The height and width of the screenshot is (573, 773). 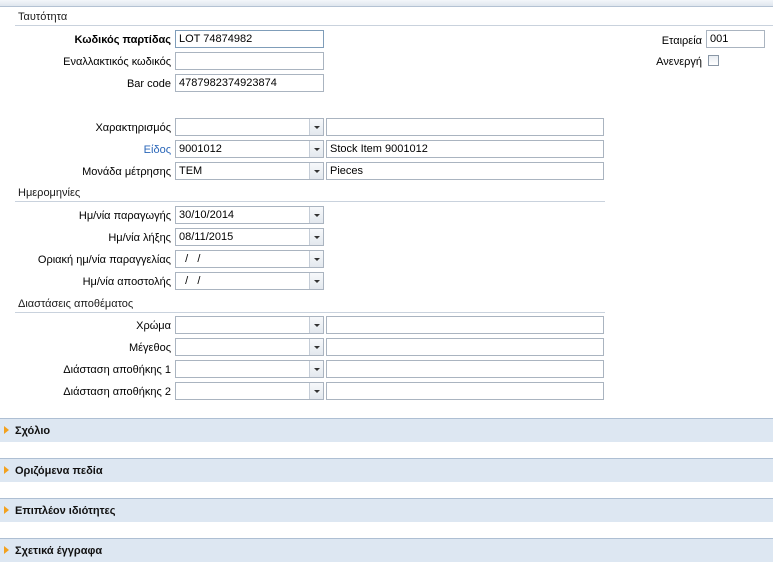 What do you see at coordinates (139, 238) in the screenshot?
I see `expiry-date-label: Ημ/νία λήξης` at bounding box center [139, 238].